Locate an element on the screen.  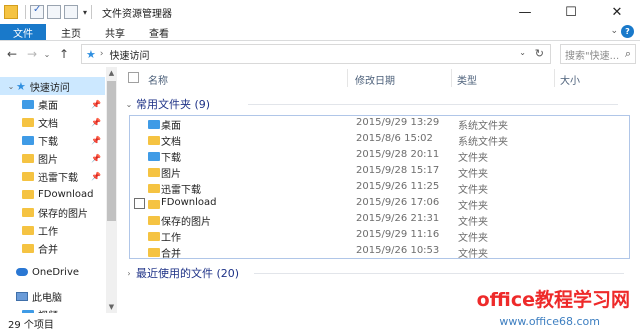
column-size: 大小 is located at coordinates (570, 79).